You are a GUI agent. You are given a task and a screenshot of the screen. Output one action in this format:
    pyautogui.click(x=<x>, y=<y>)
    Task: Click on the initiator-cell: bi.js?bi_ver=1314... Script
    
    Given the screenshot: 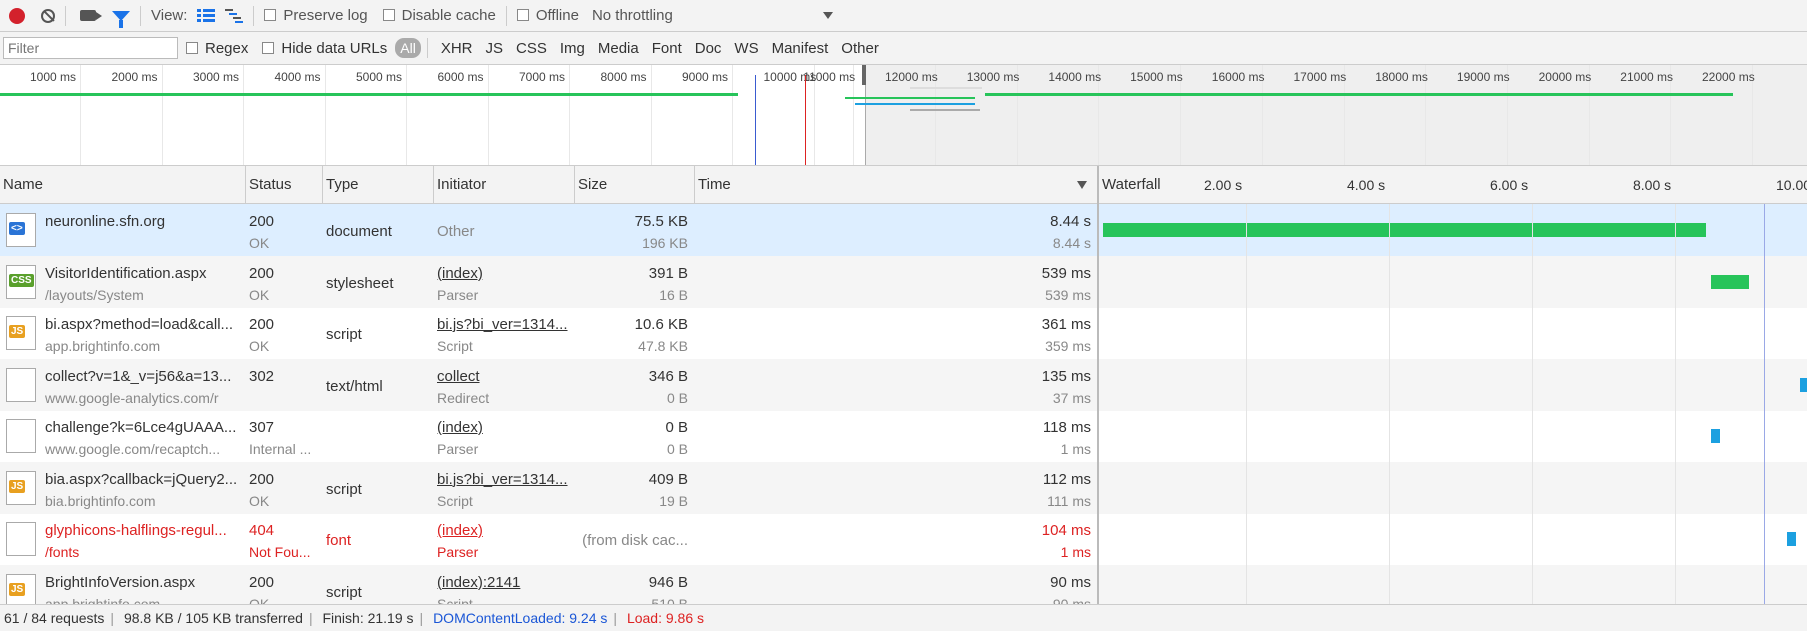 What is the action you would take?
    pyautogui.click(x=503, y=333)
    